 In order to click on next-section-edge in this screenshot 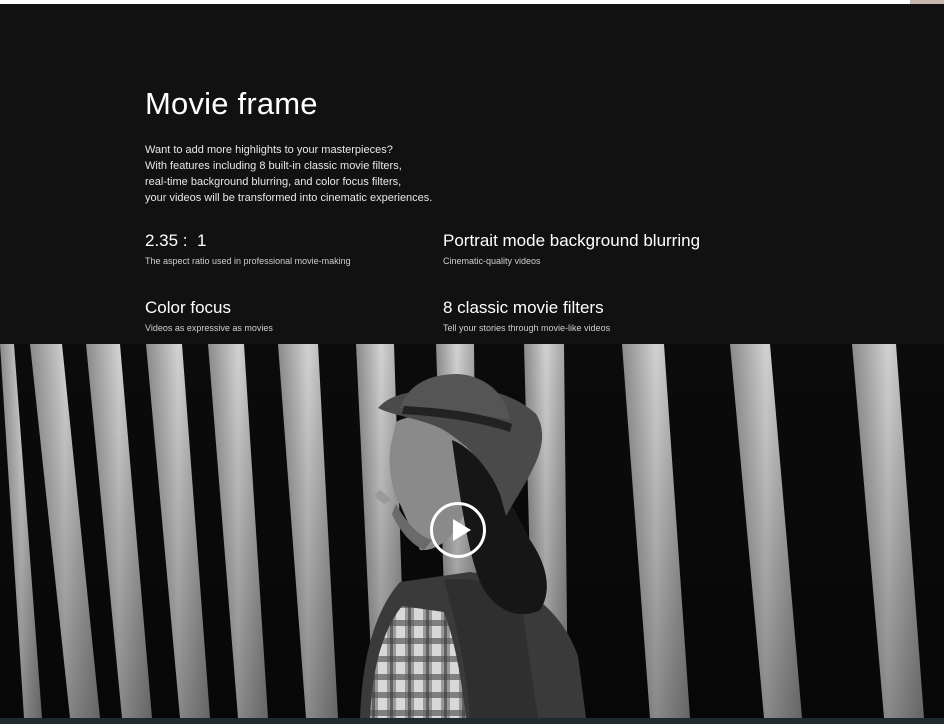, I will do `click(472, 721)`.